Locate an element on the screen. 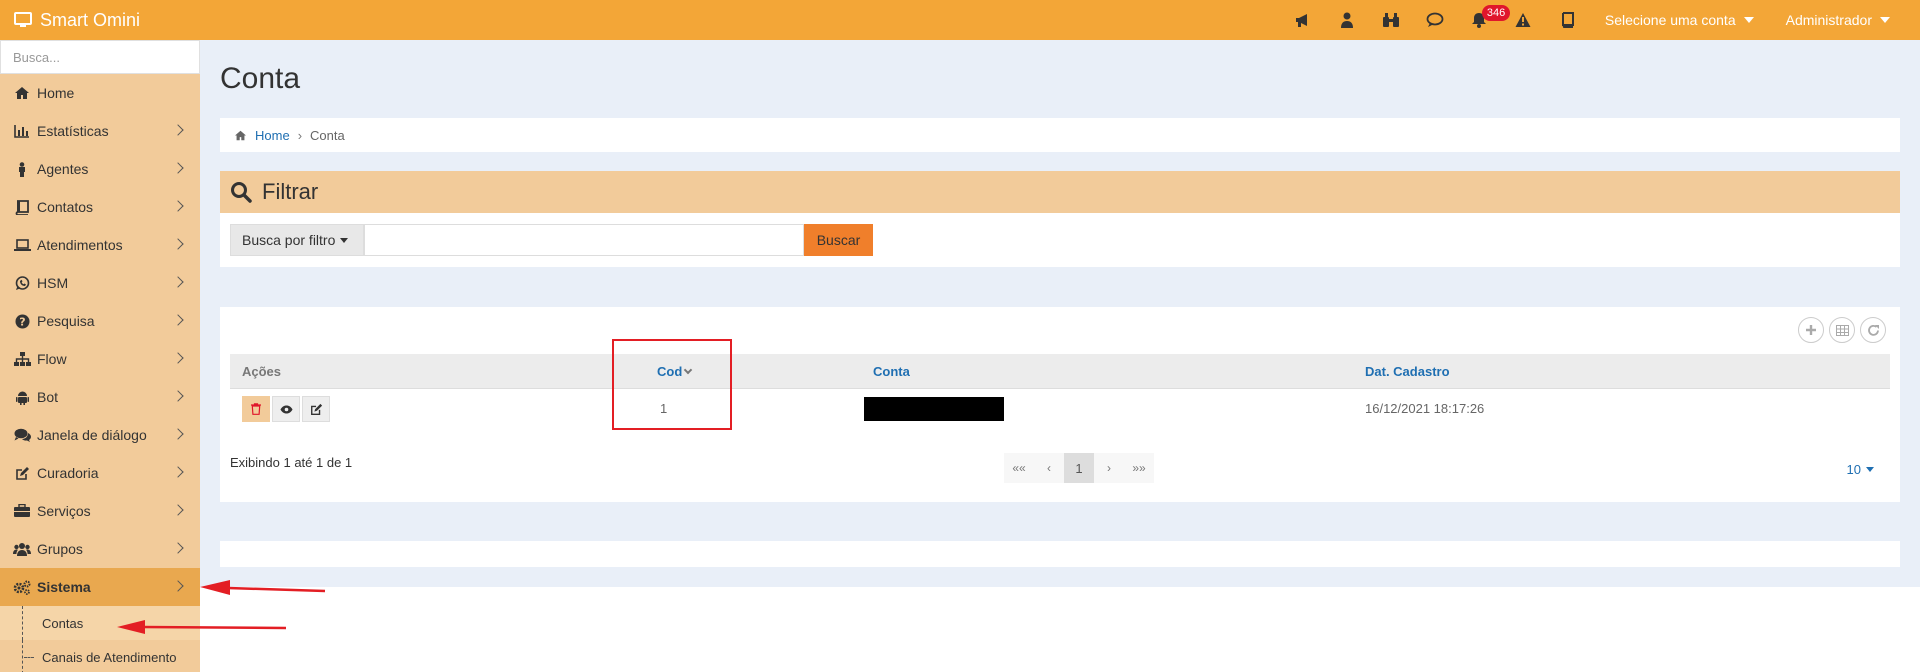  warning-icon is located at coordinates (1523, 20).